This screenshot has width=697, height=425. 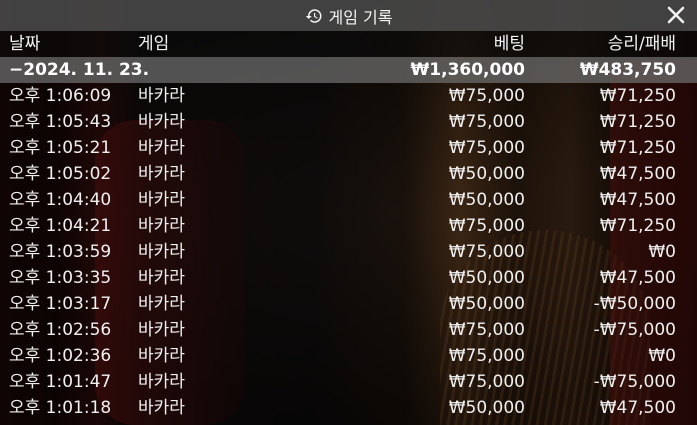 I want to click on title-group: 게임 기록, so click(x=349, y=16).